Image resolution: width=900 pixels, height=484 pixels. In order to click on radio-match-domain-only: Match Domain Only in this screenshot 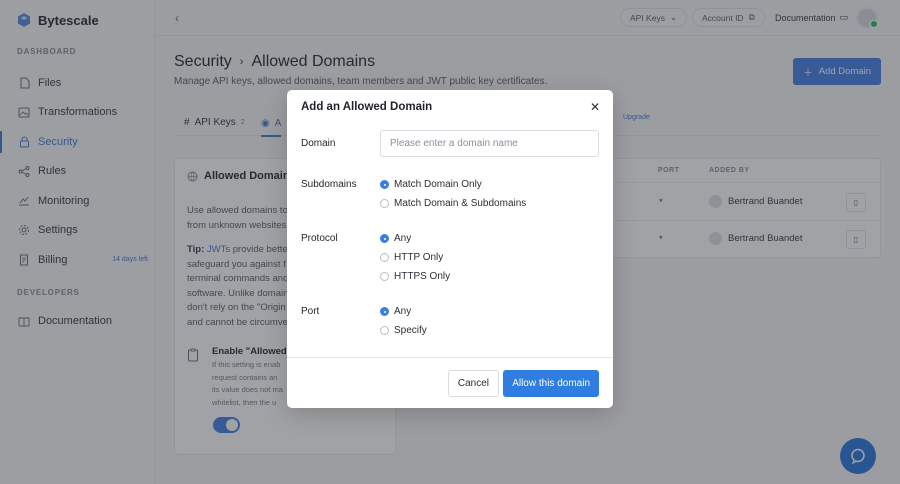, I will do `click(431, 184)`.